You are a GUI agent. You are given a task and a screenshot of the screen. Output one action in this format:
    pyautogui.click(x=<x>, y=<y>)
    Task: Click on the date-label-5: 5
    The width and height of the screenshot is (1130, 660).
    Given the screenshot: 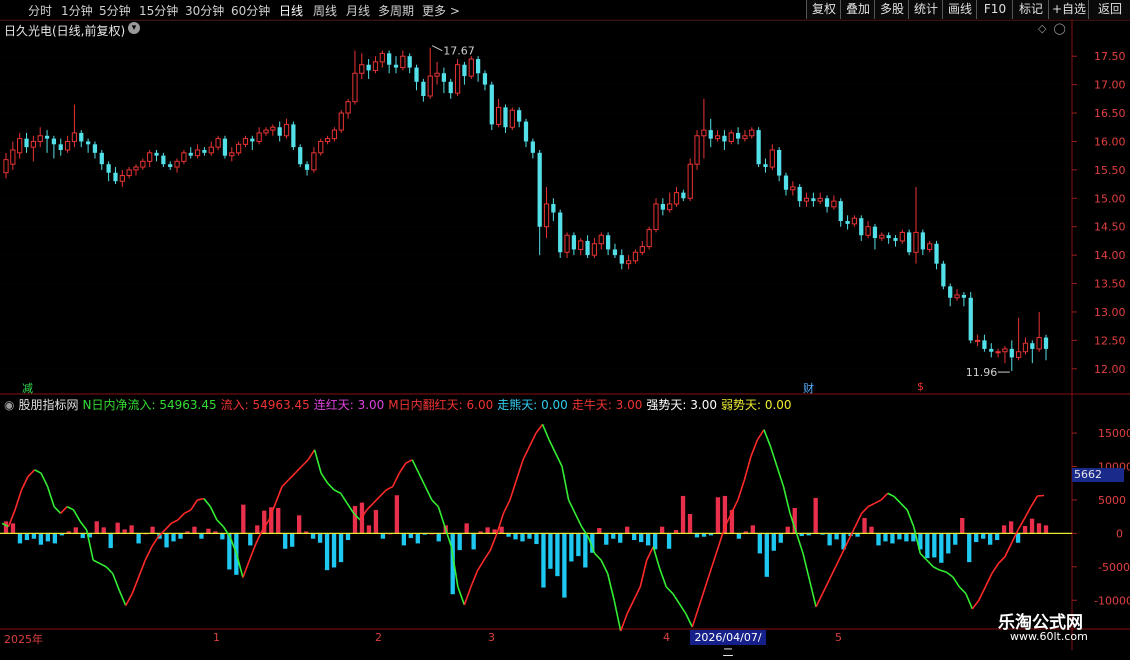 What is the action you would take?
    pyautogui.click(x=838, y=637)
    